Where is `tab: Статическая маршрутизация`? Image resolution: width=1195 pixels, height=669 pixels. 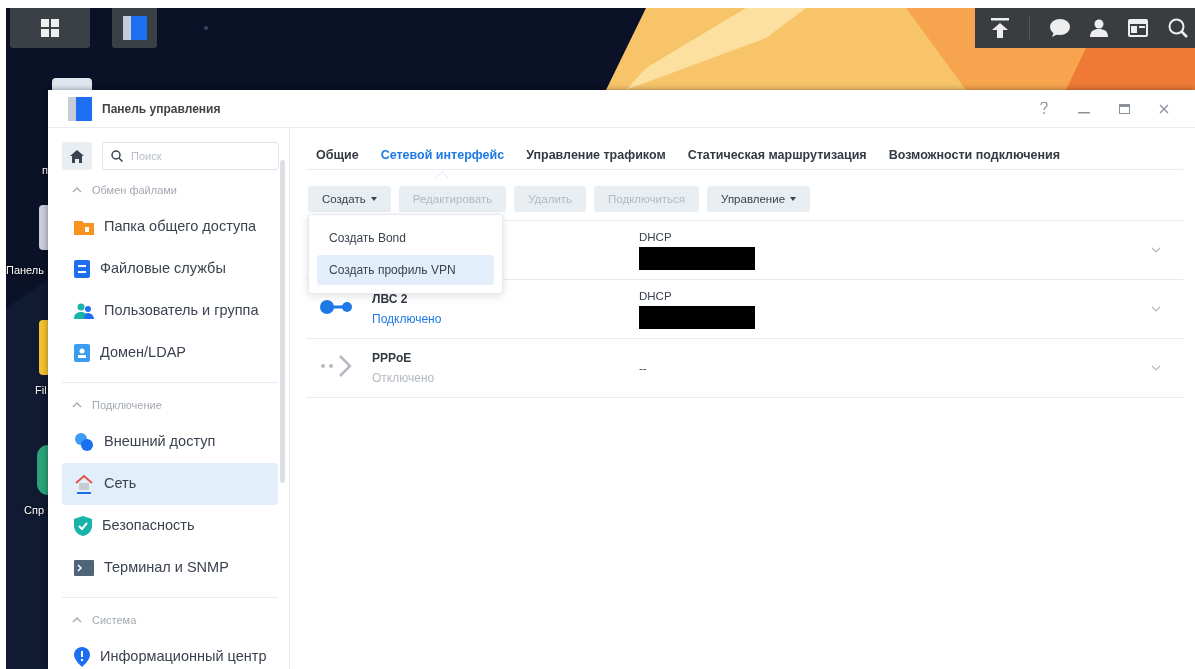
tab: Статическая маршрутизация is located at coordinates (777, 154).